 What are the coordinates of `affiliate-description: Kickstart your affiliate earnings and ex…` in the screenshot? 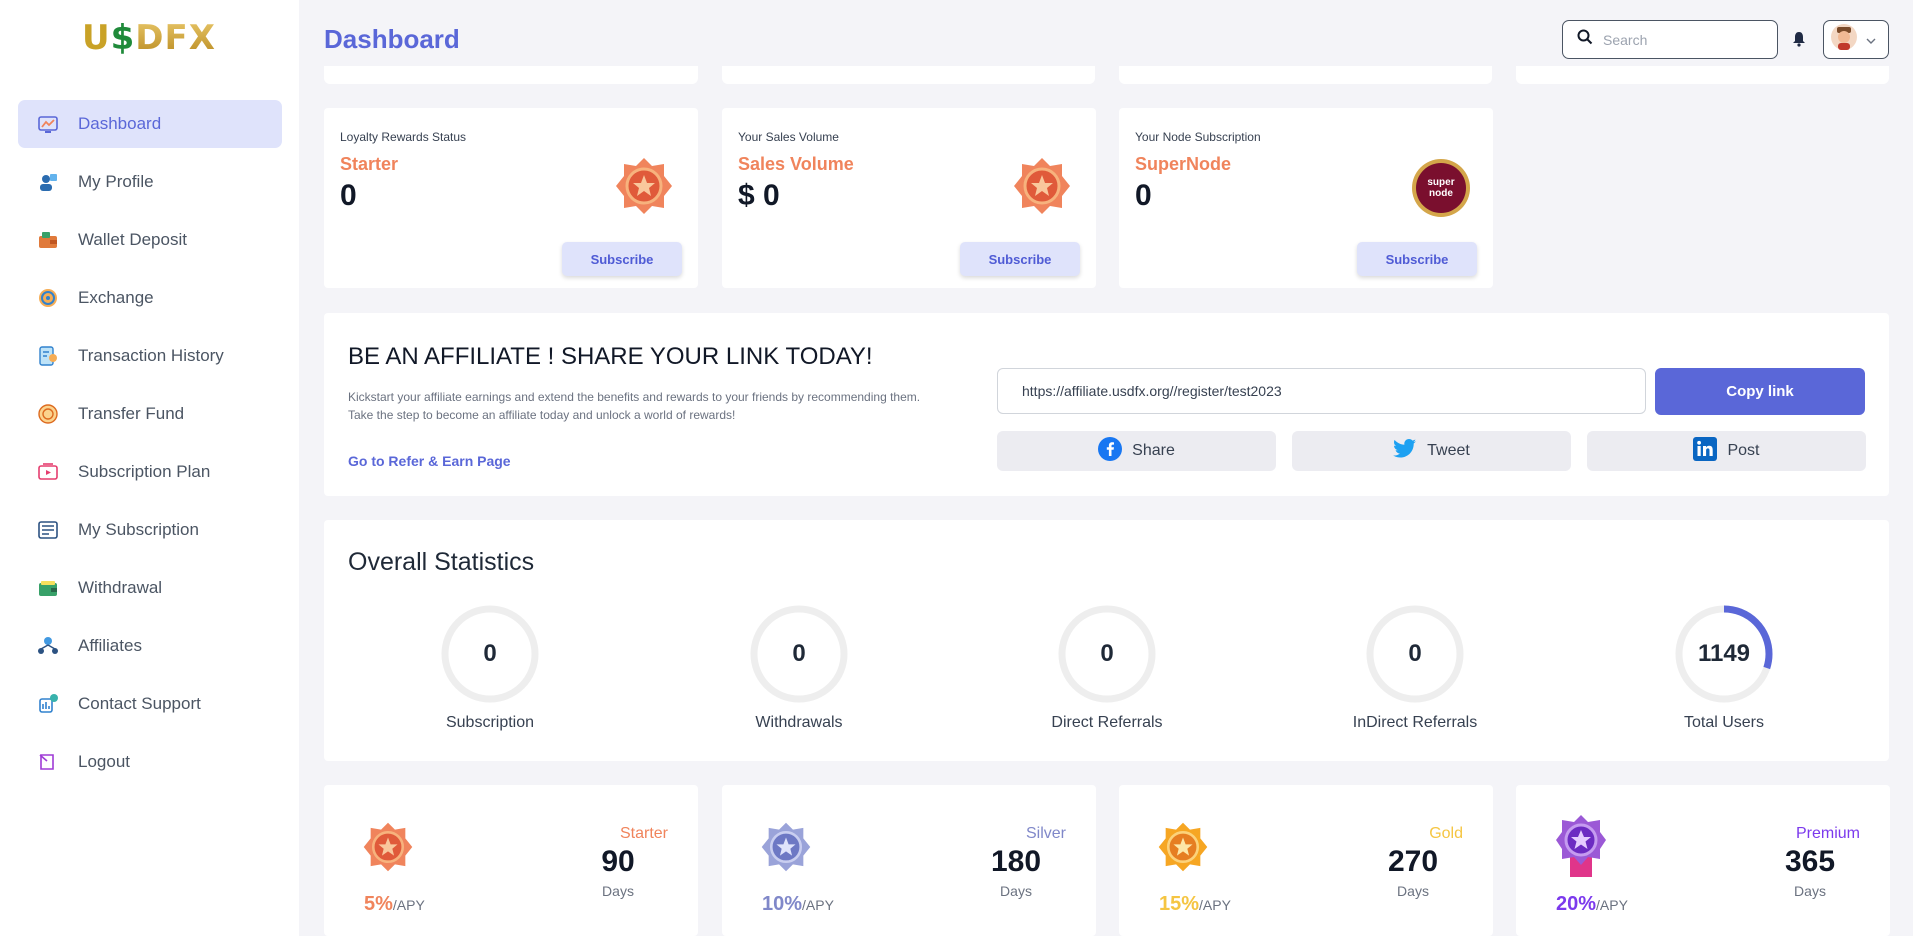 It's located at (668, 406).